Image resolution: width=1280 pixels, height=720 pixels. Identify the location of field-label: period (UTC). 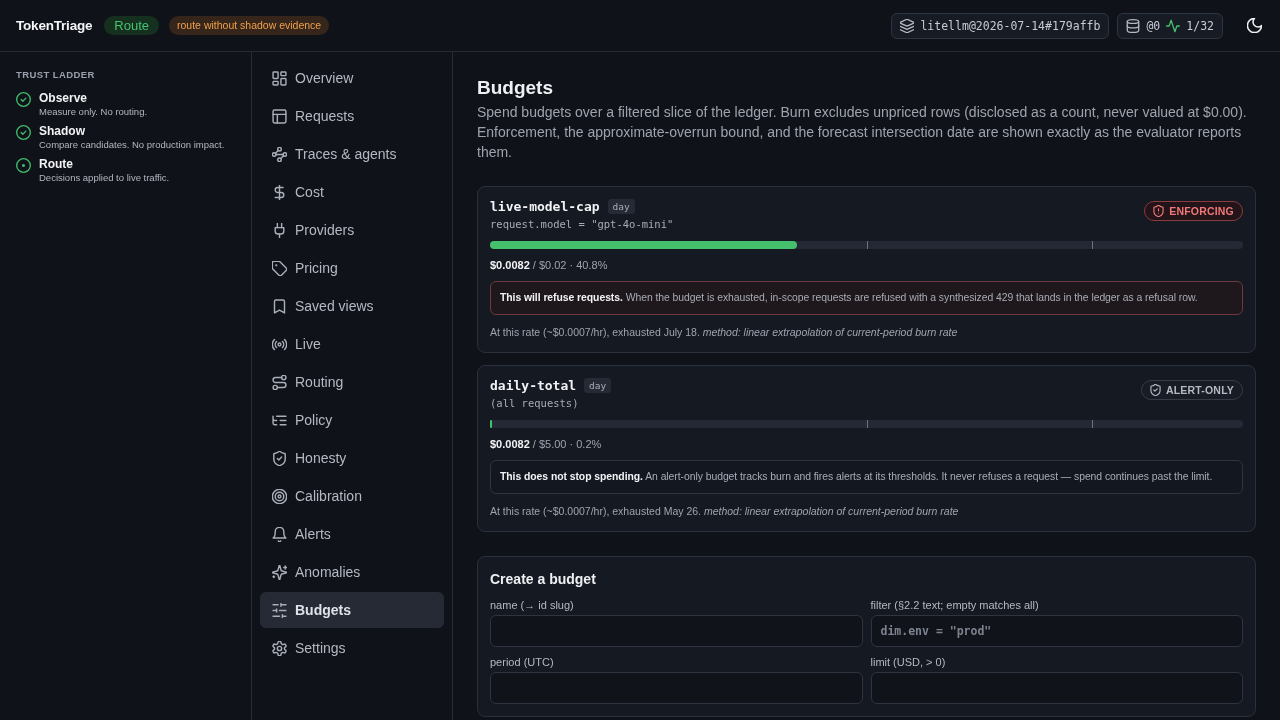
(522, 662).